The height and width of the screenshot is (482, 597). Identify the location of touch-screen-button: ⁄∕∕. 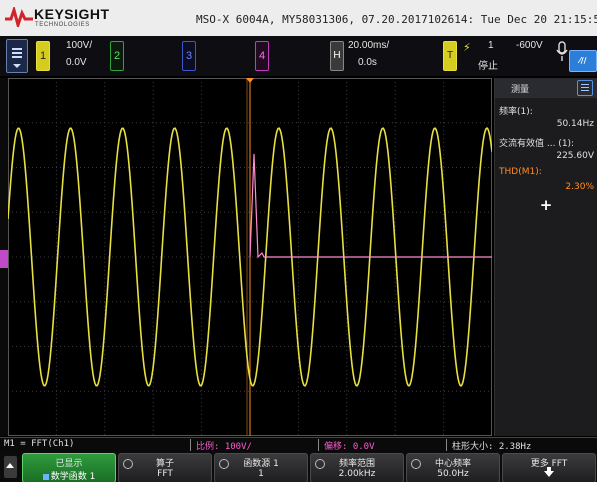
(583, 61).